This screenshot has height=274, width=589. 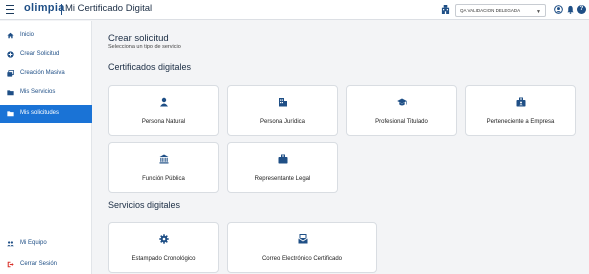 What do you see at coordinates (163, 167) in the screenshot?
I see `card-funcion-publica: Función Pública` at bounding box center [163, 167].